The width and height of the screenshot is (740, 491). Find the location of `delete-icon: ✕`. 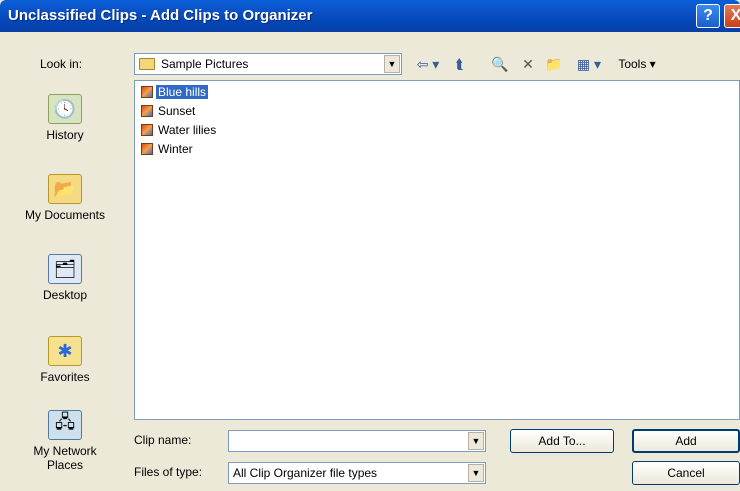

delete-icon: ✕ is located at coordinates (528, 64).